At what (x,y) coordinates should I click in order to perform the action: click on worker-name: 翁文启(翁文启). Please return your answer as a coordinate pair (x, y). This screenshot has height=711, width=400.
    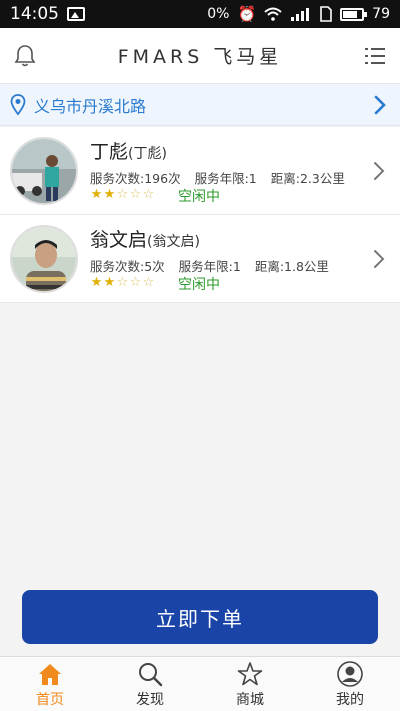
    Looking at the image, I should click on (145, 238).